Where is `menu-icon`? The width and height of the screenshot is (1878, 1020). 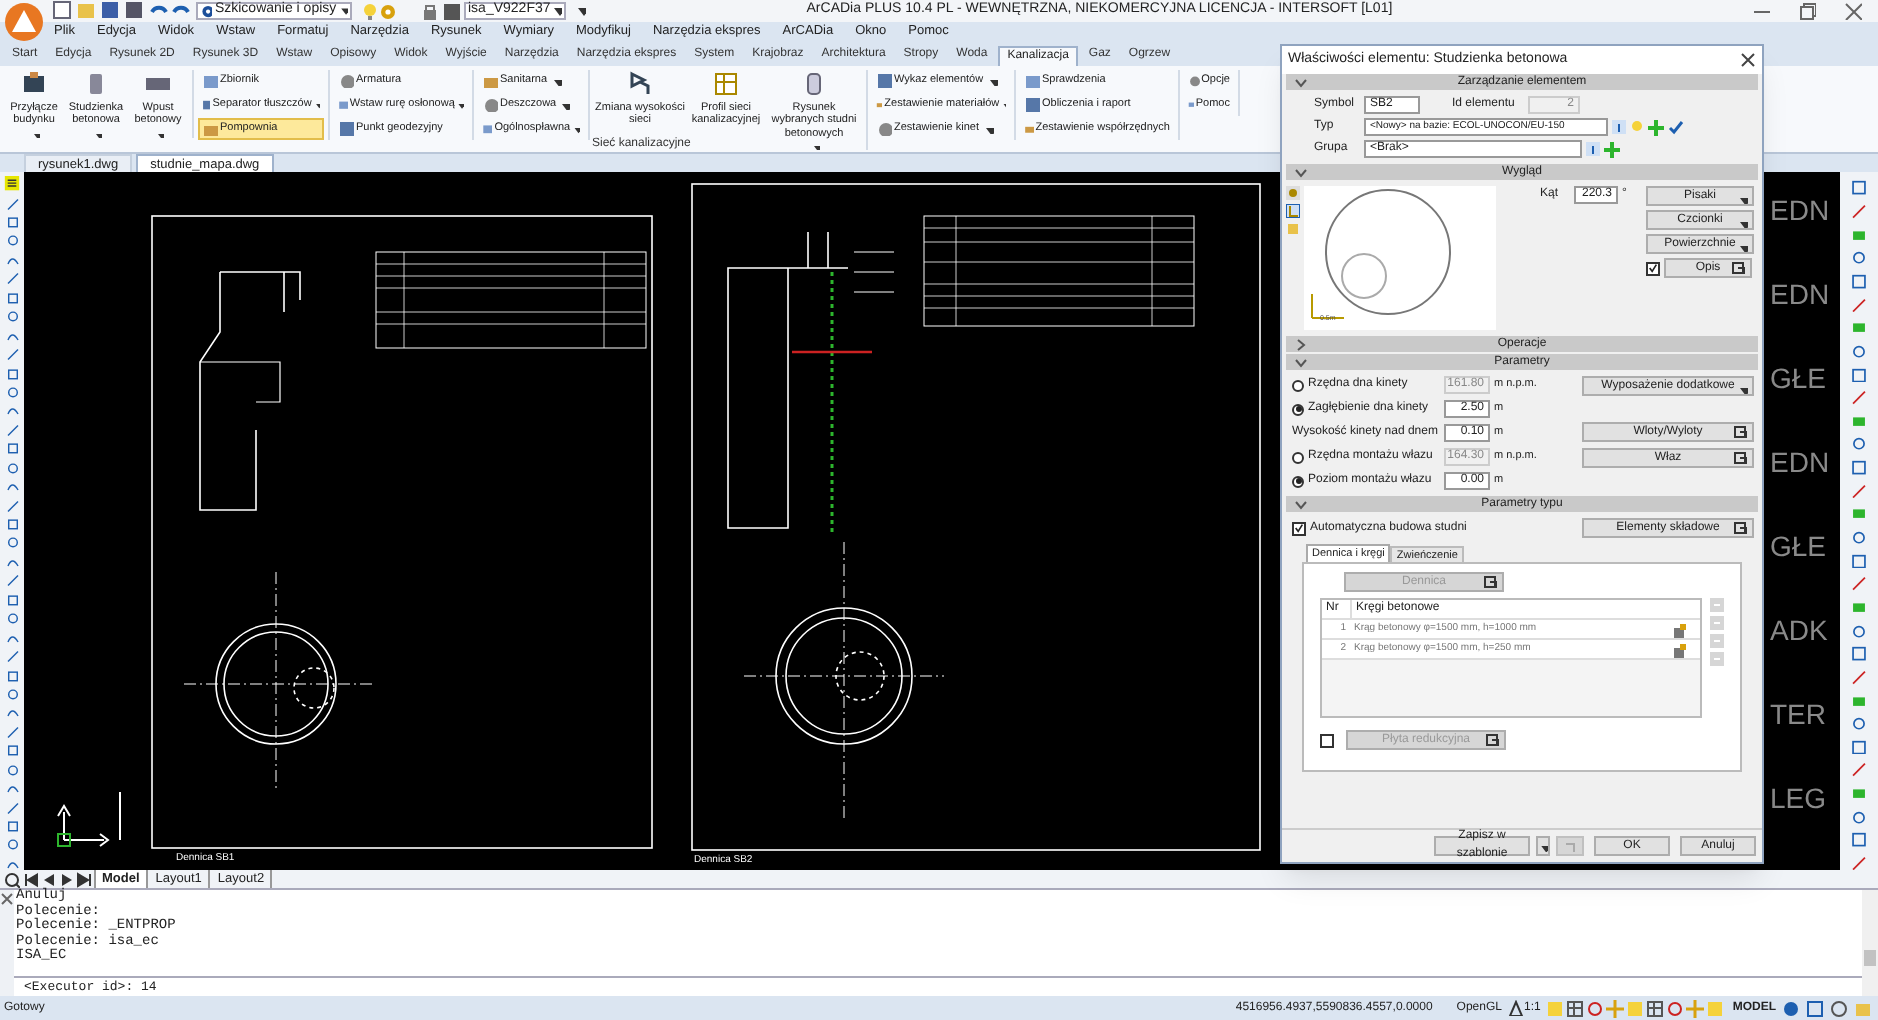 menu-icon is located at coordinates (12, 184).